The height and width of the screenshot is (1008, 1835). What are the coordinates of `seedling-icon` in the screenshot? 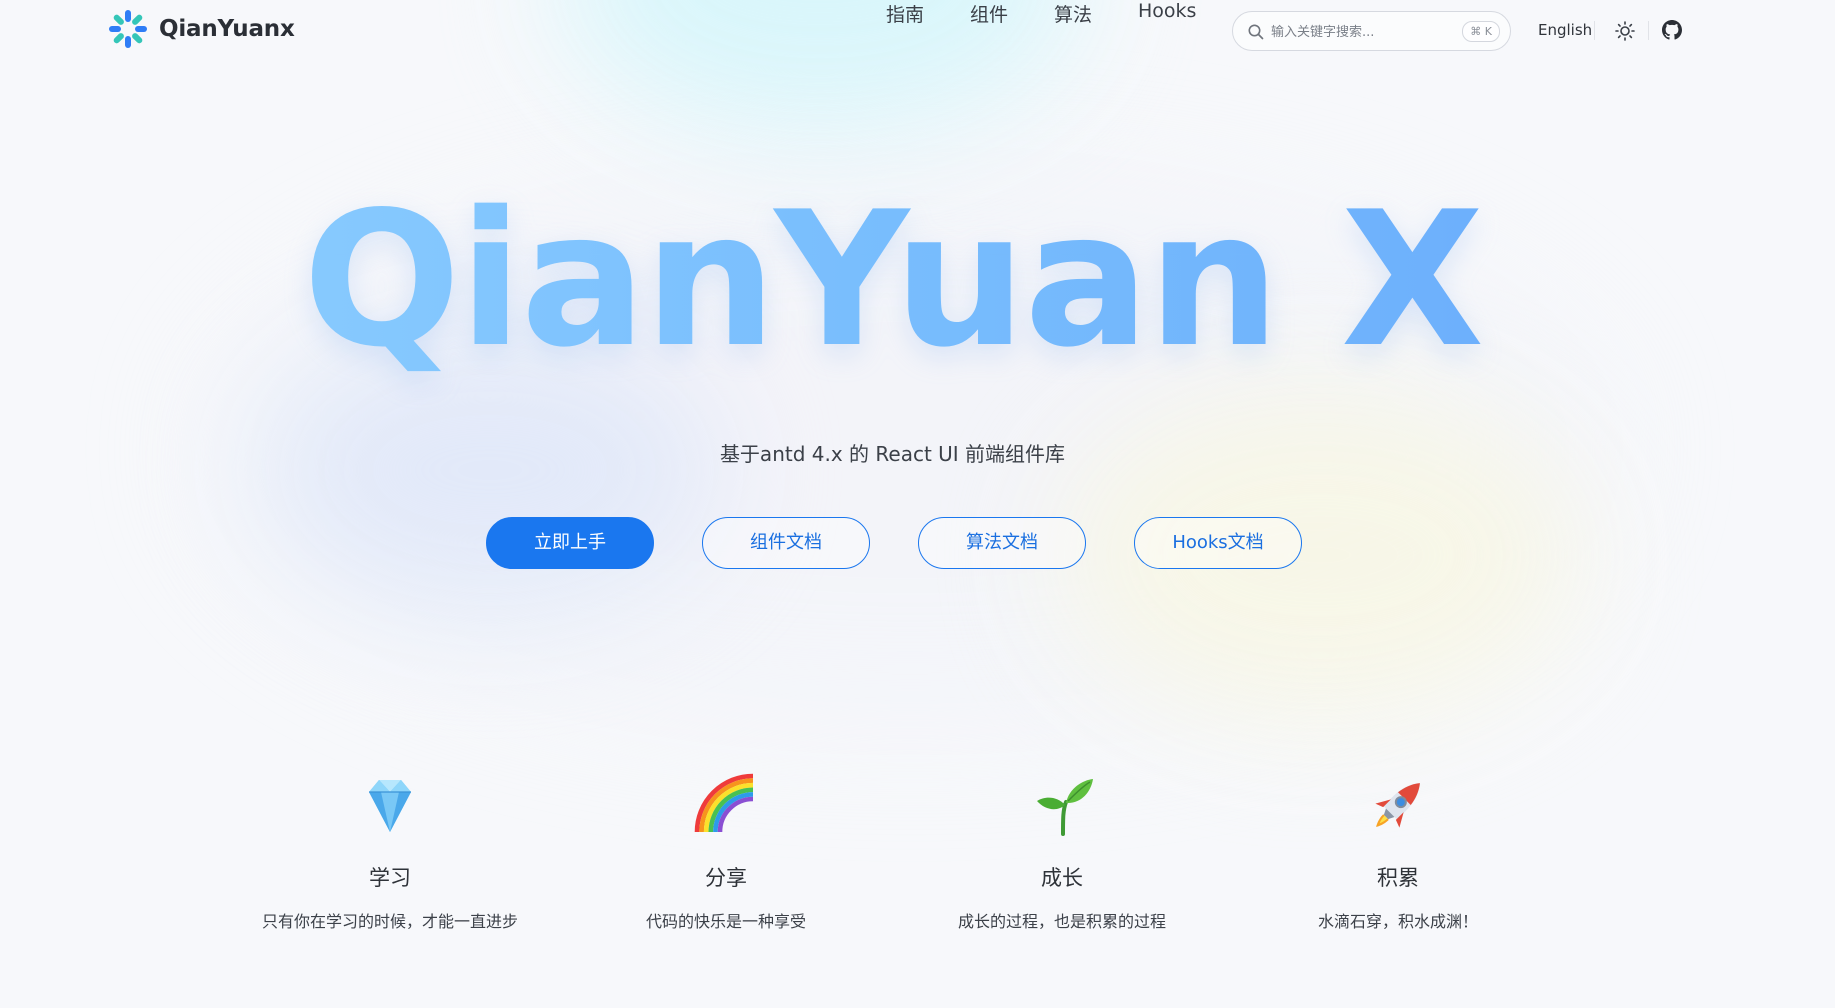 It's located at (1065, 807).